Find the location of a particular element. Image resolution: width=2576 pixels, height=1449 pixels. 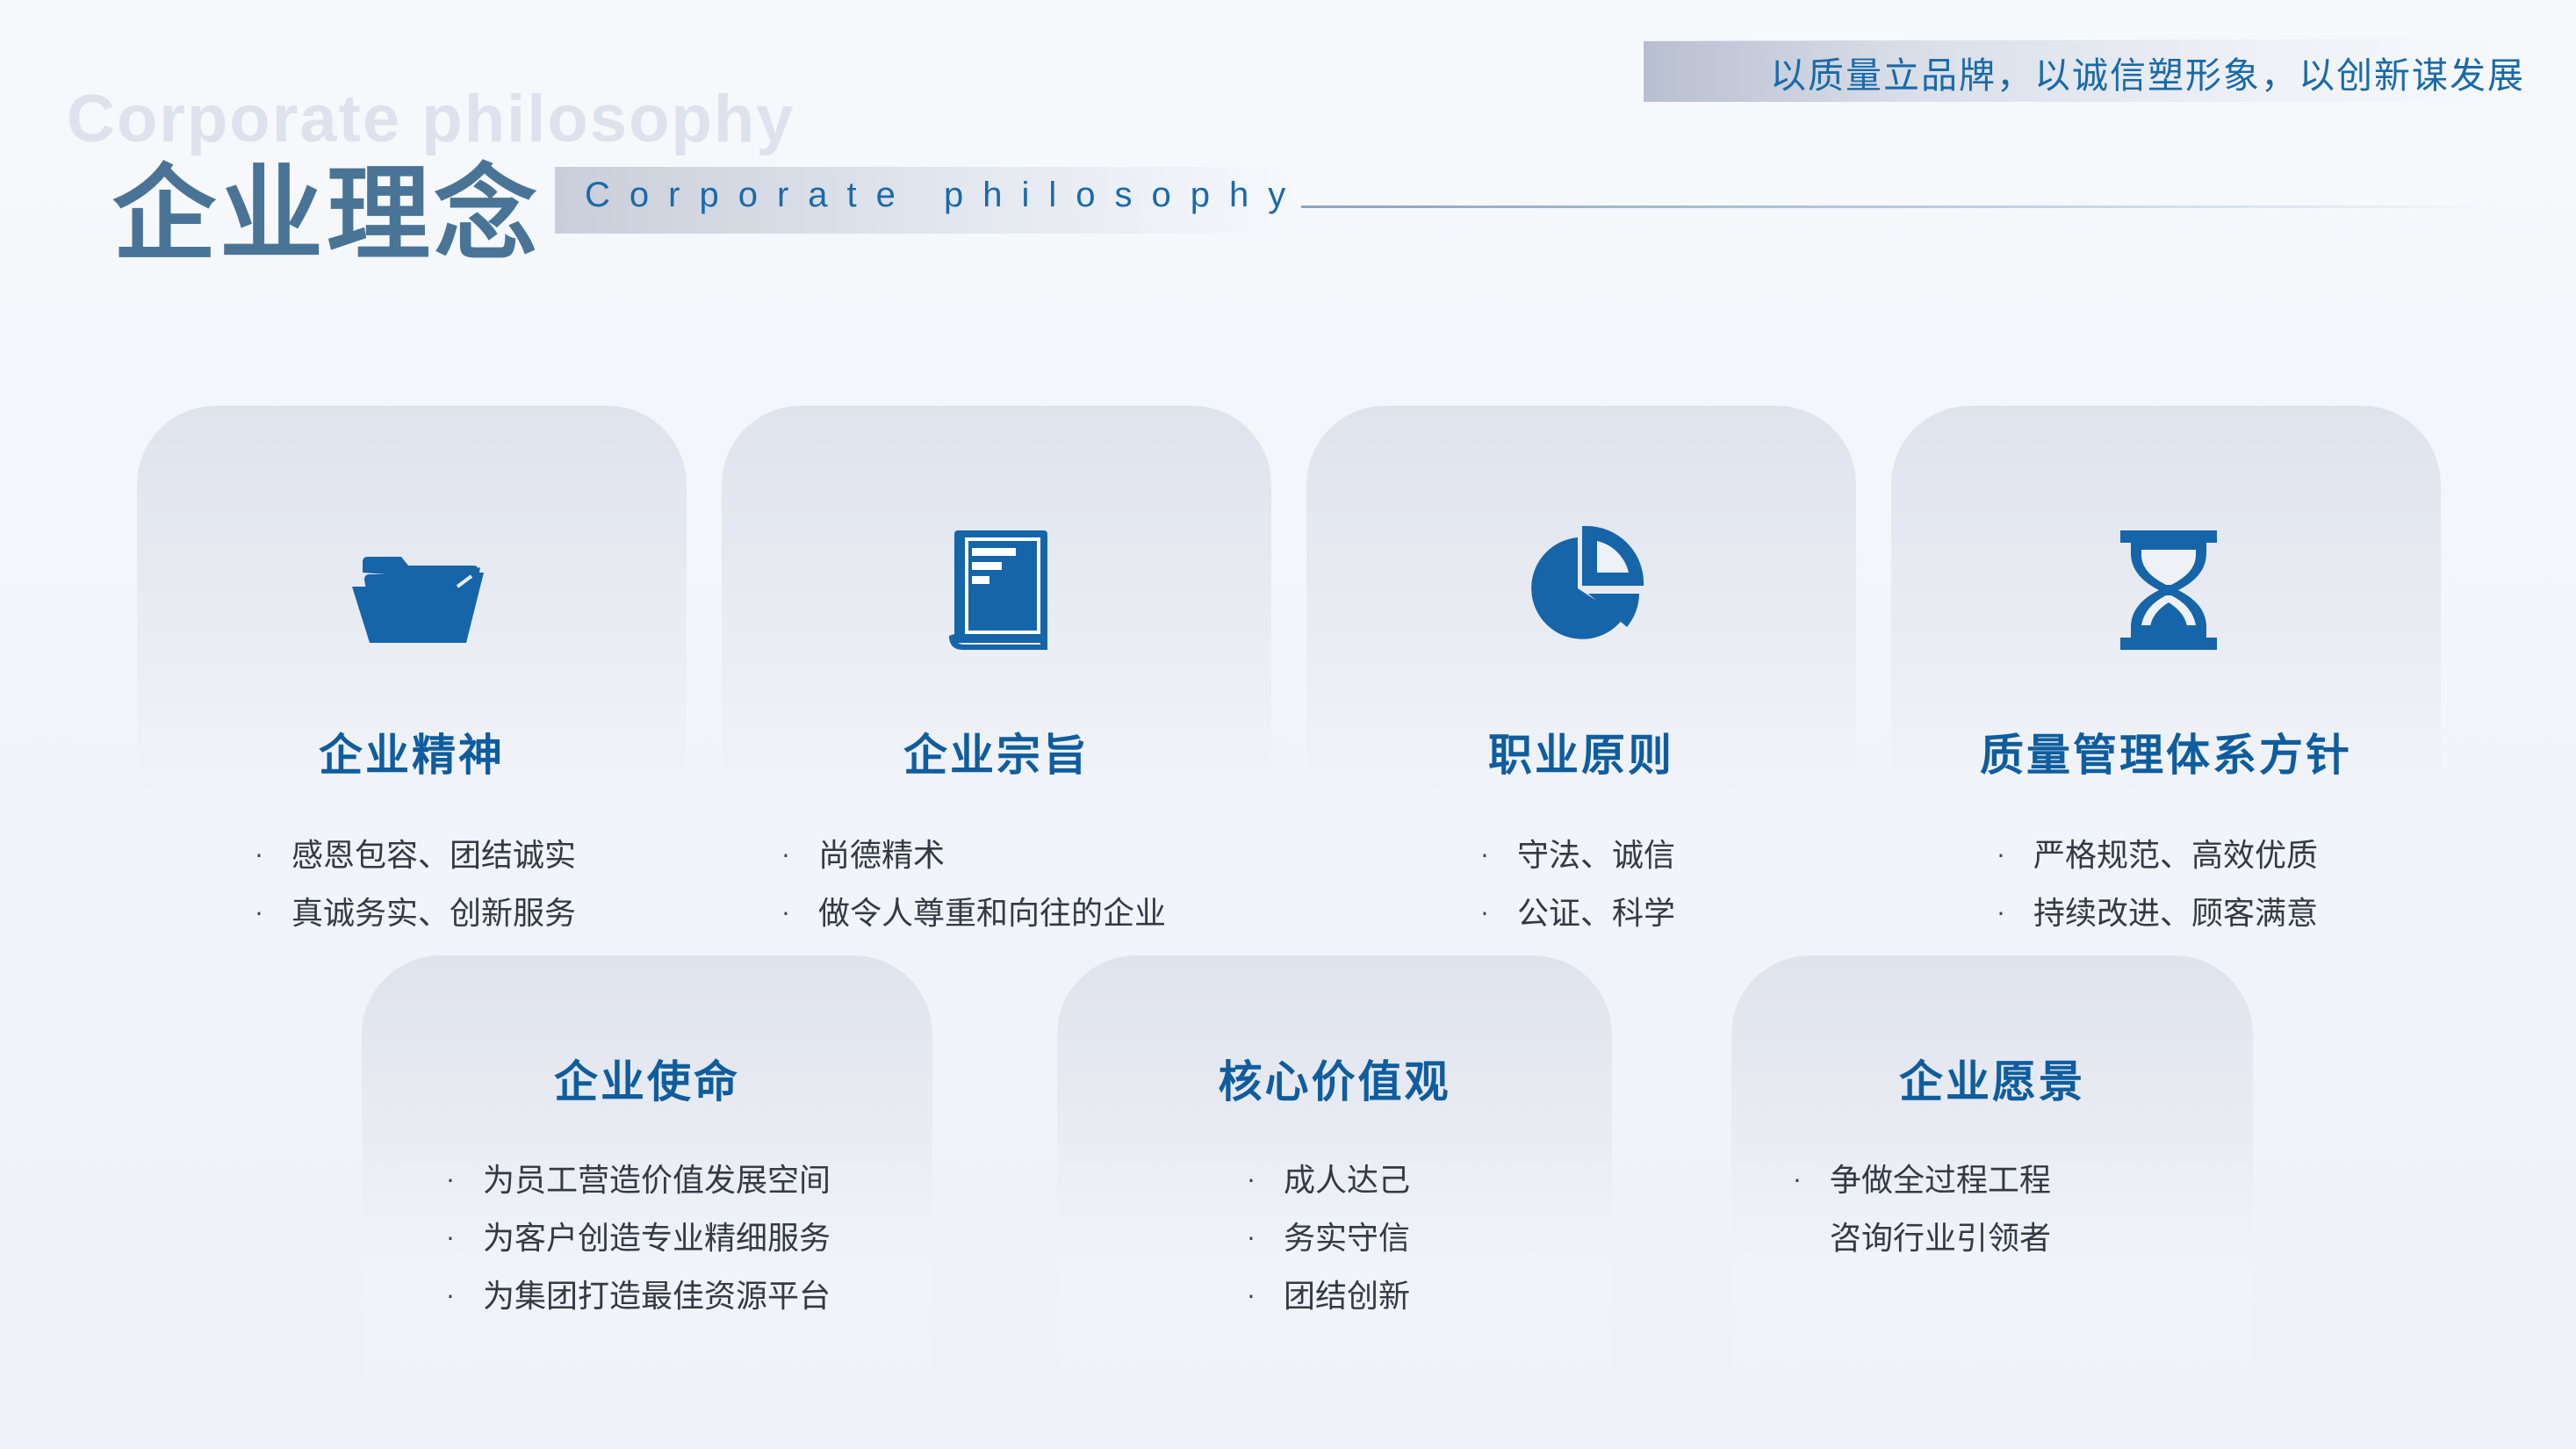

list-item: · 尚德精术 is located at coordinates (969, 856).